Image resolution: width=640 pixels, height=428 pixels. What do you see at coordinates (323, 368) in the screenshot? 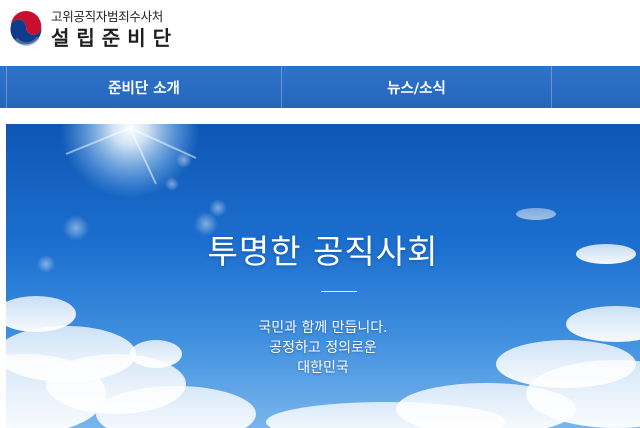
I see `hero-line-3: 대한민국` at bounding box center [323, 368].